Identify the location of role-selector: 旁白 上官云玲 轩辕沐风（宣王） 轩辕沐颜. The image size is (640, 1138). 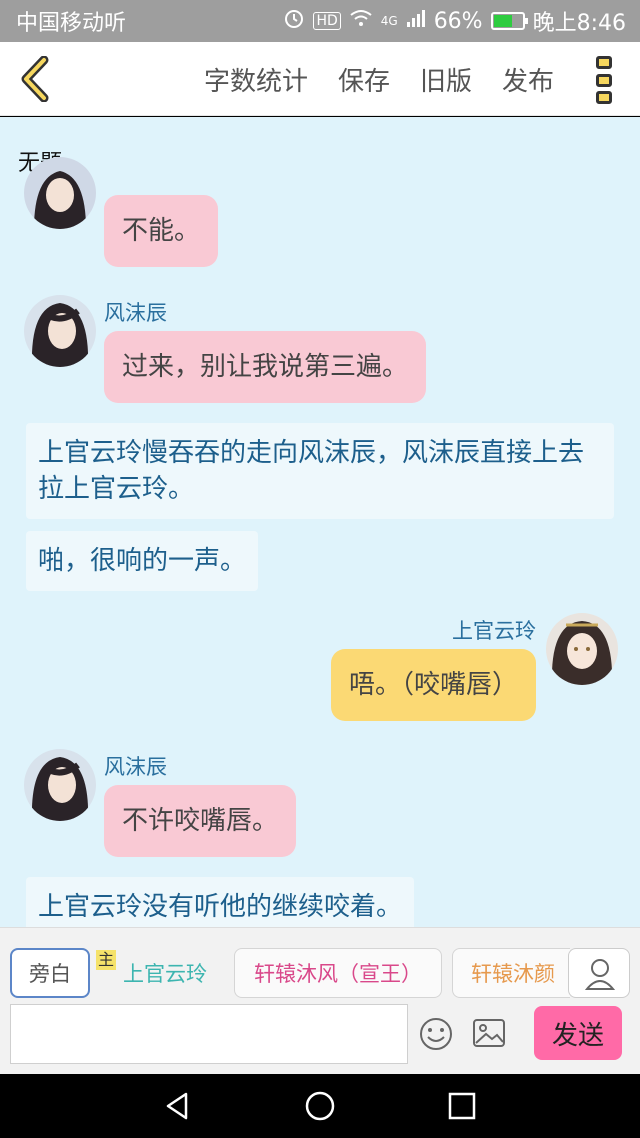
(290, 974).